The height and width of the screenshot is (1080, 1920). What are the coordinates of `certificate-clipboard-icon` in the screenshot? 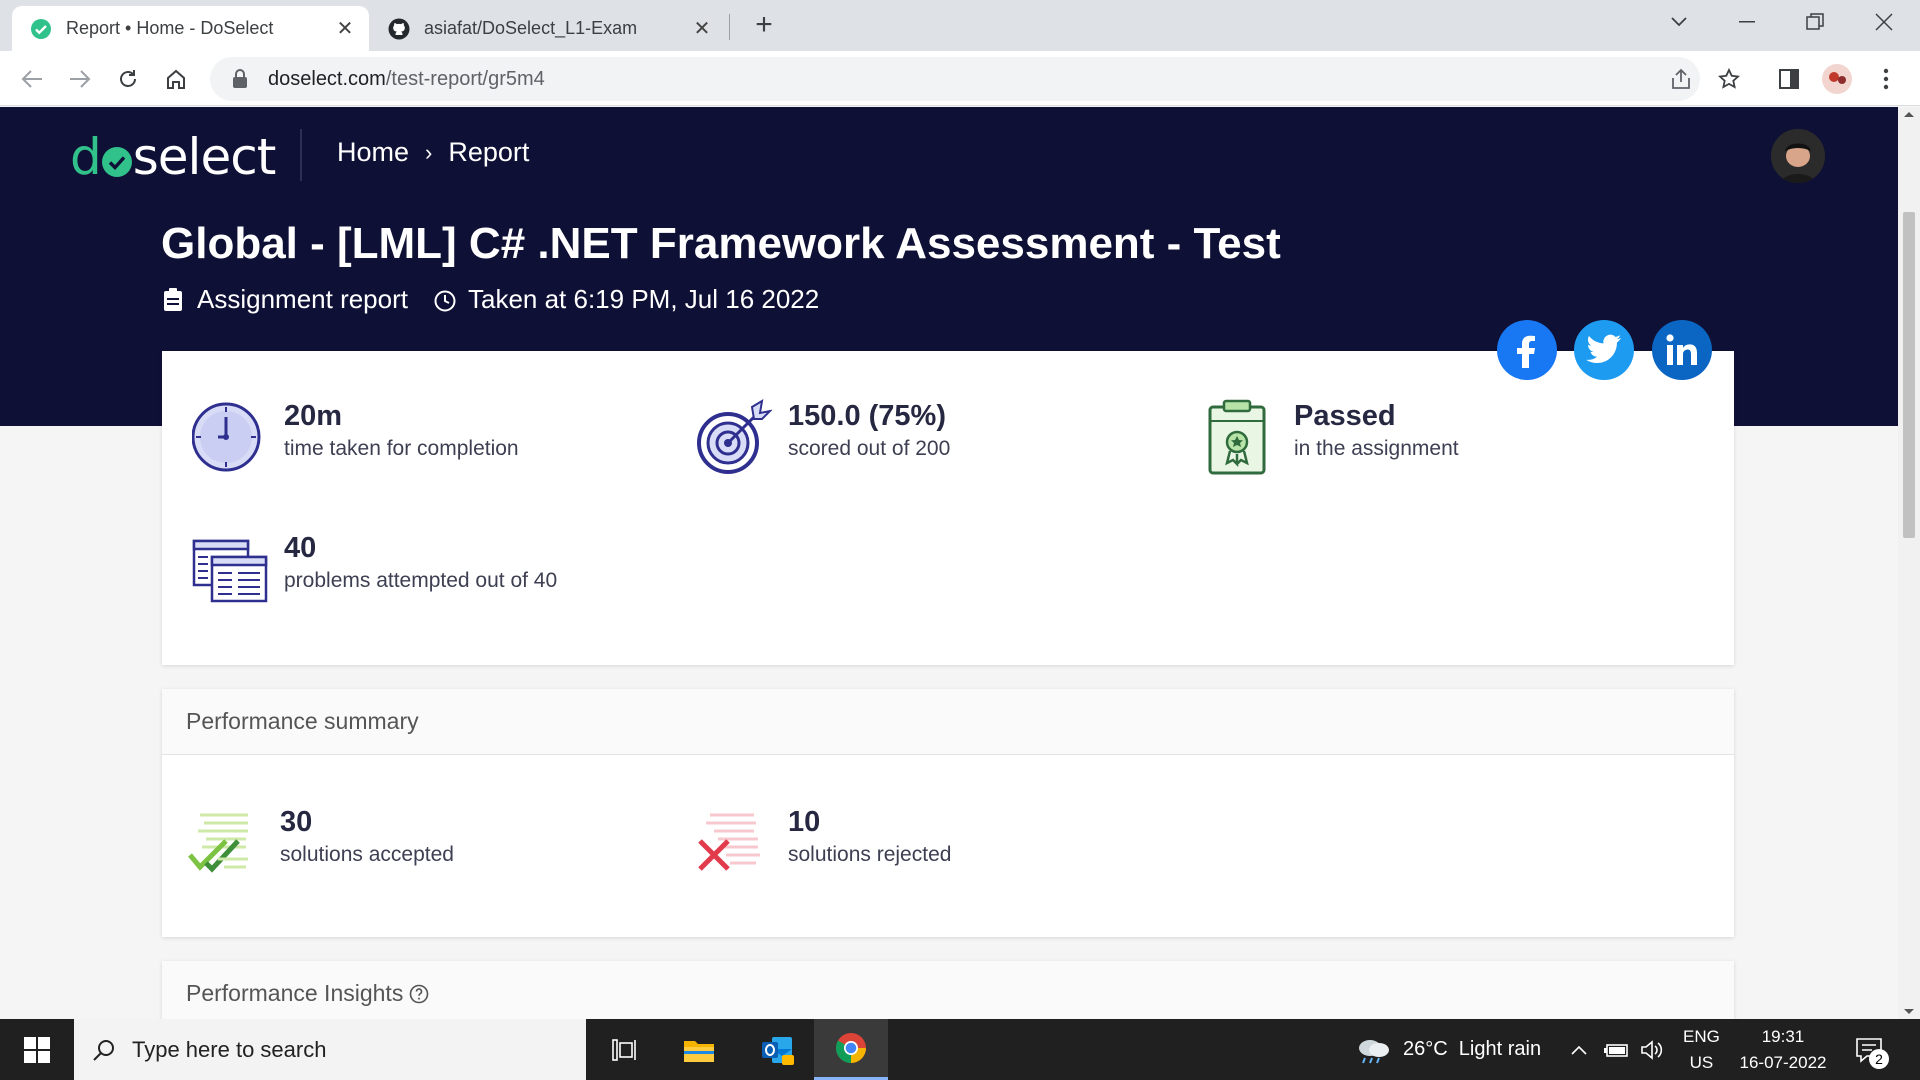 It's located at (1240, 437).